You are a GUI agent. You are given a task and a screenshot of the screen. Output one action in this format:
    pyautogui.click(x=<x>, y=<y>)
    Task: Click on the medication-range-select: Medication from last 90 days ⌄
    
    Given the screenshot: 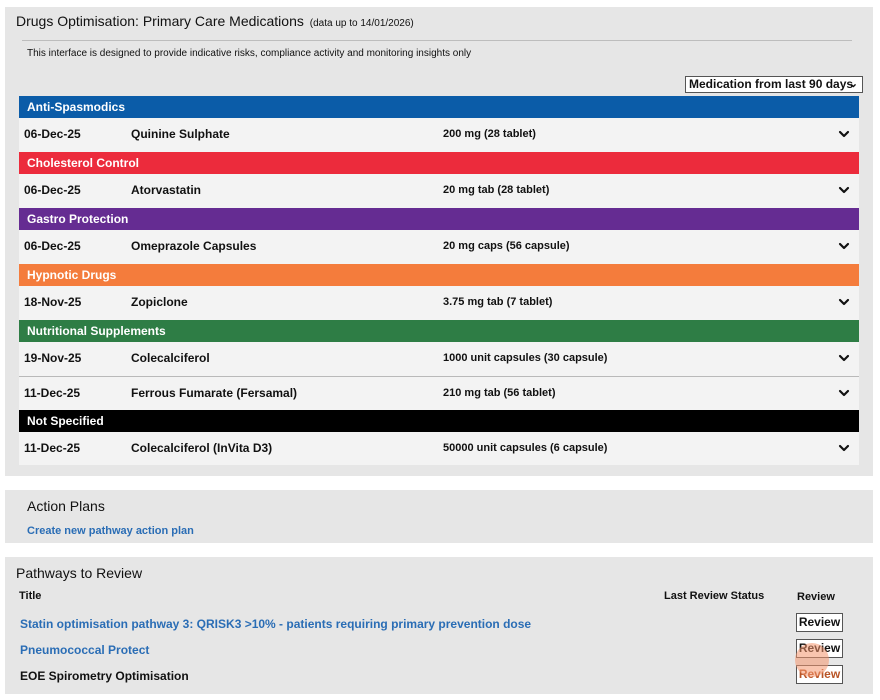 What is the action you would take?
    pyautogui.click(x=774, y=84)
    